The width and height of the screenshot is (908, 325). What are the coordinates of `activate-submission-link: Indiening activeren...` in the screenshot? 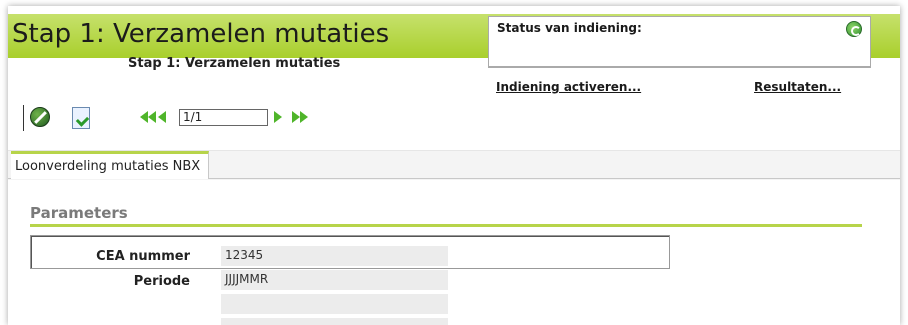 It's located at (568, 87).